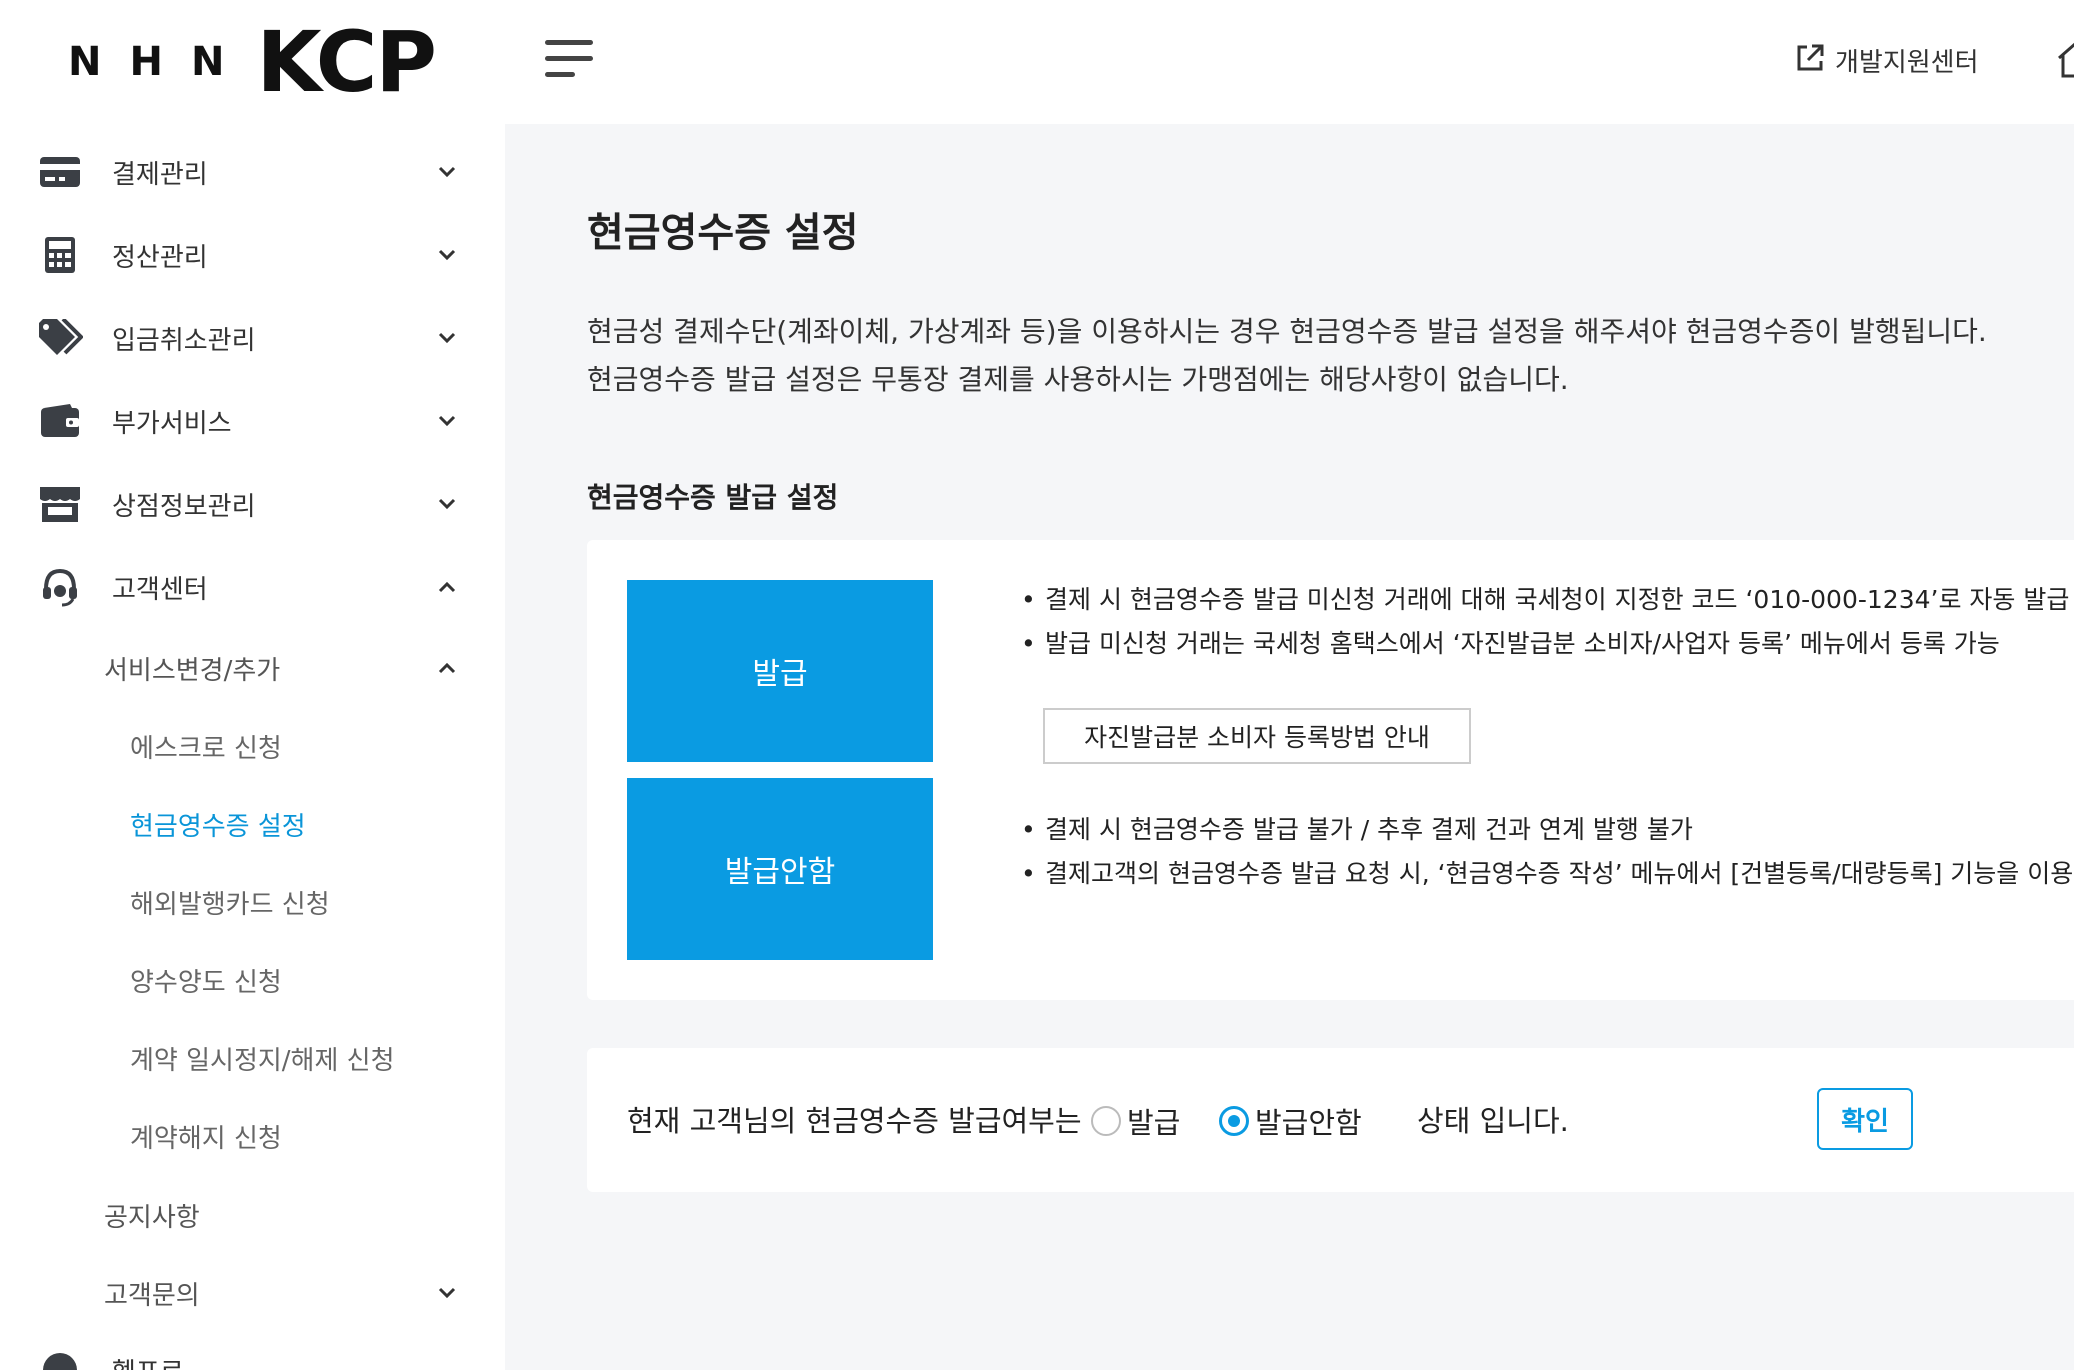  Describe the element at coordinates (152, 1217) in the screenshot. I see `sidebar-subitem-label: 공지사항` at that location.